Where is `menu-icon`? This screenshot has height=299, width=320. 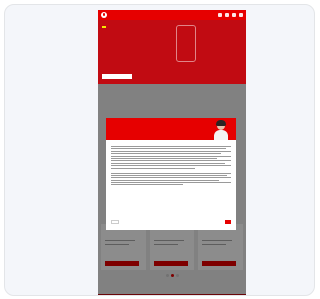 menu-icon is located at coordinates (241, 15).